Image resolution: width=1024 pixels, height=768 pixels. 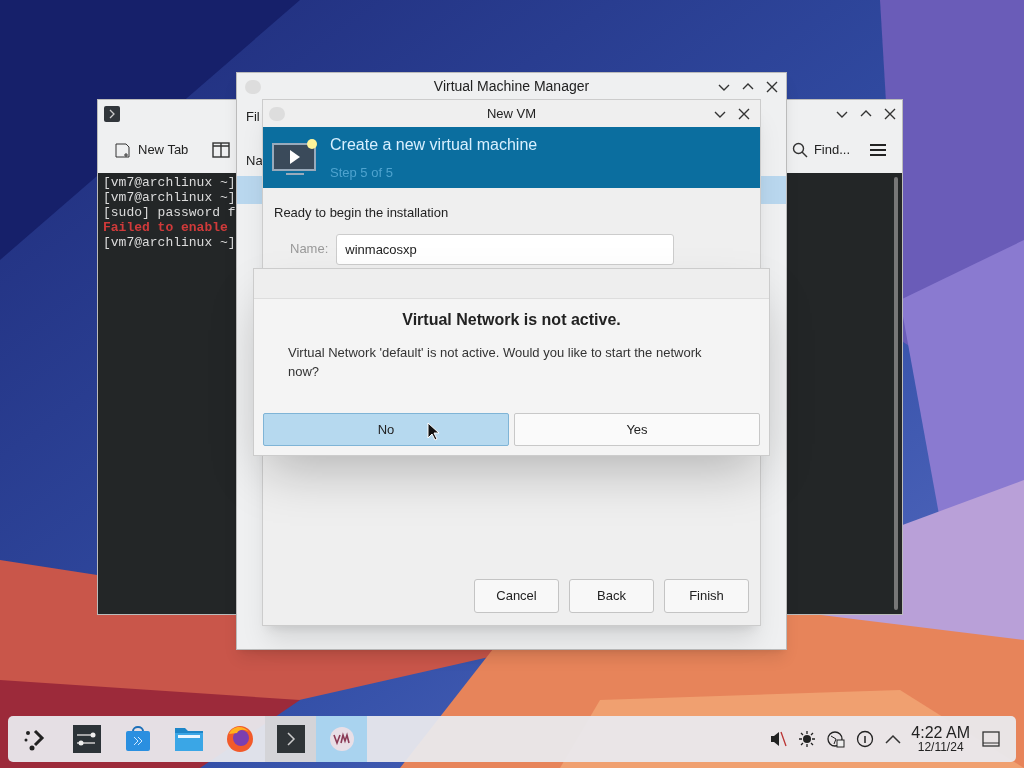 I want to click on wizard-button: Back, so click(x=611, y=596).